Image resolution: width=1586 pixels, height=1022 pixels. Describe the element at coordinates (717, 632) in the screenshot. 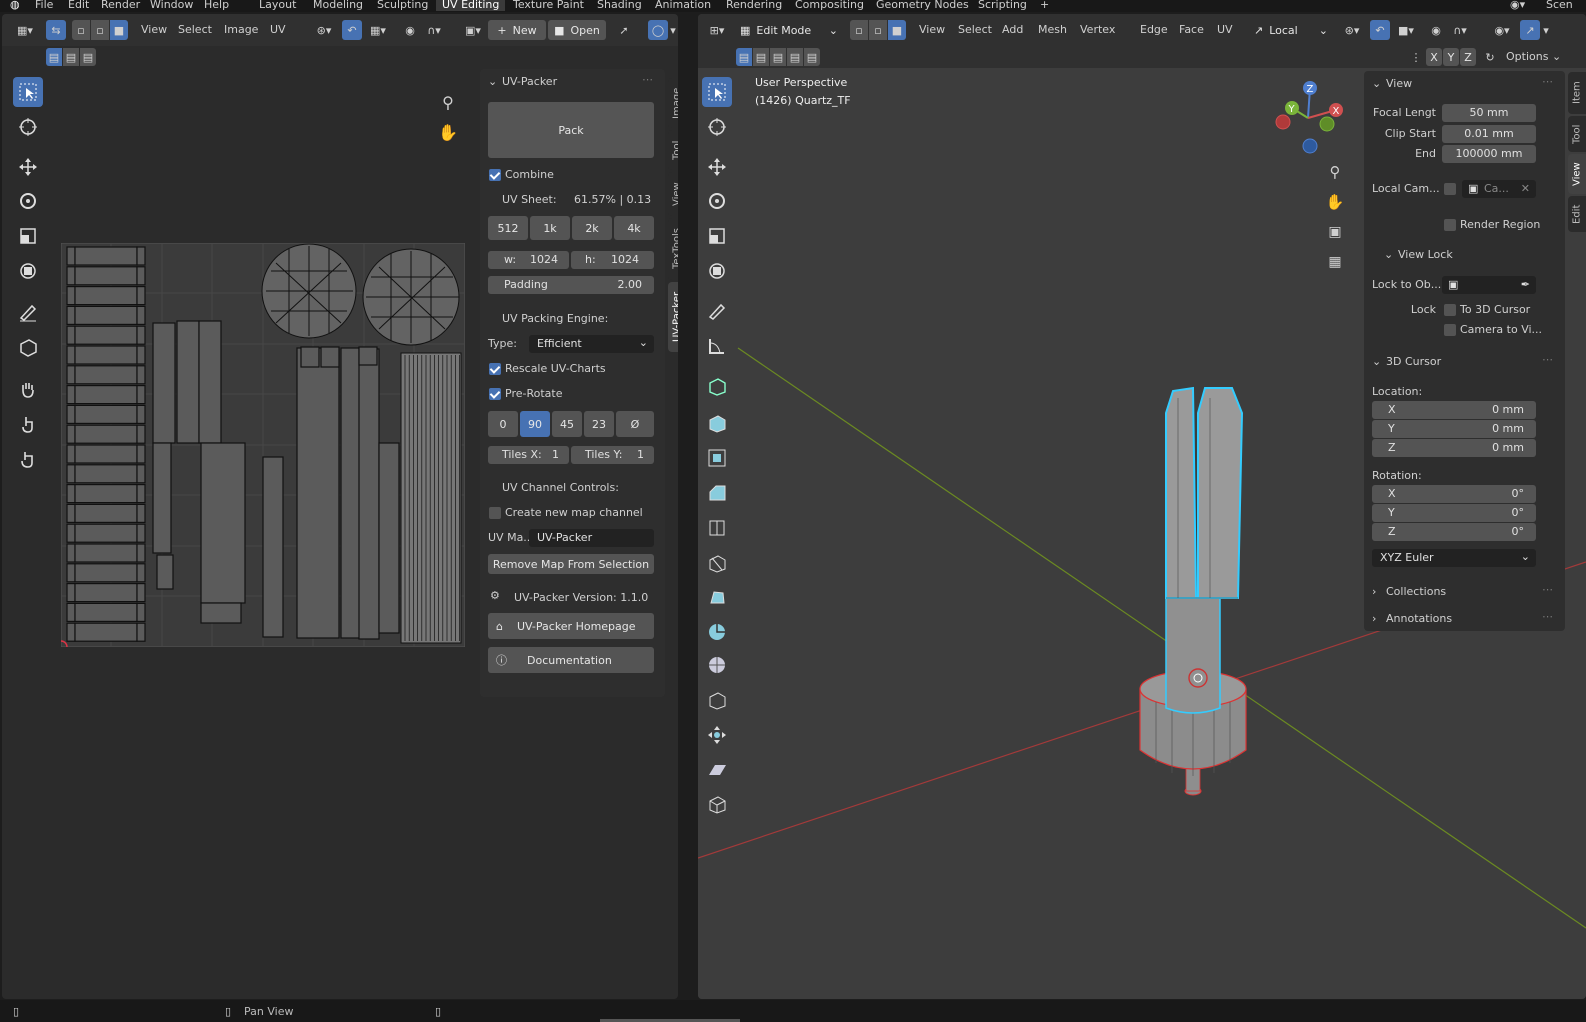

I see `spin-tool` at that location.